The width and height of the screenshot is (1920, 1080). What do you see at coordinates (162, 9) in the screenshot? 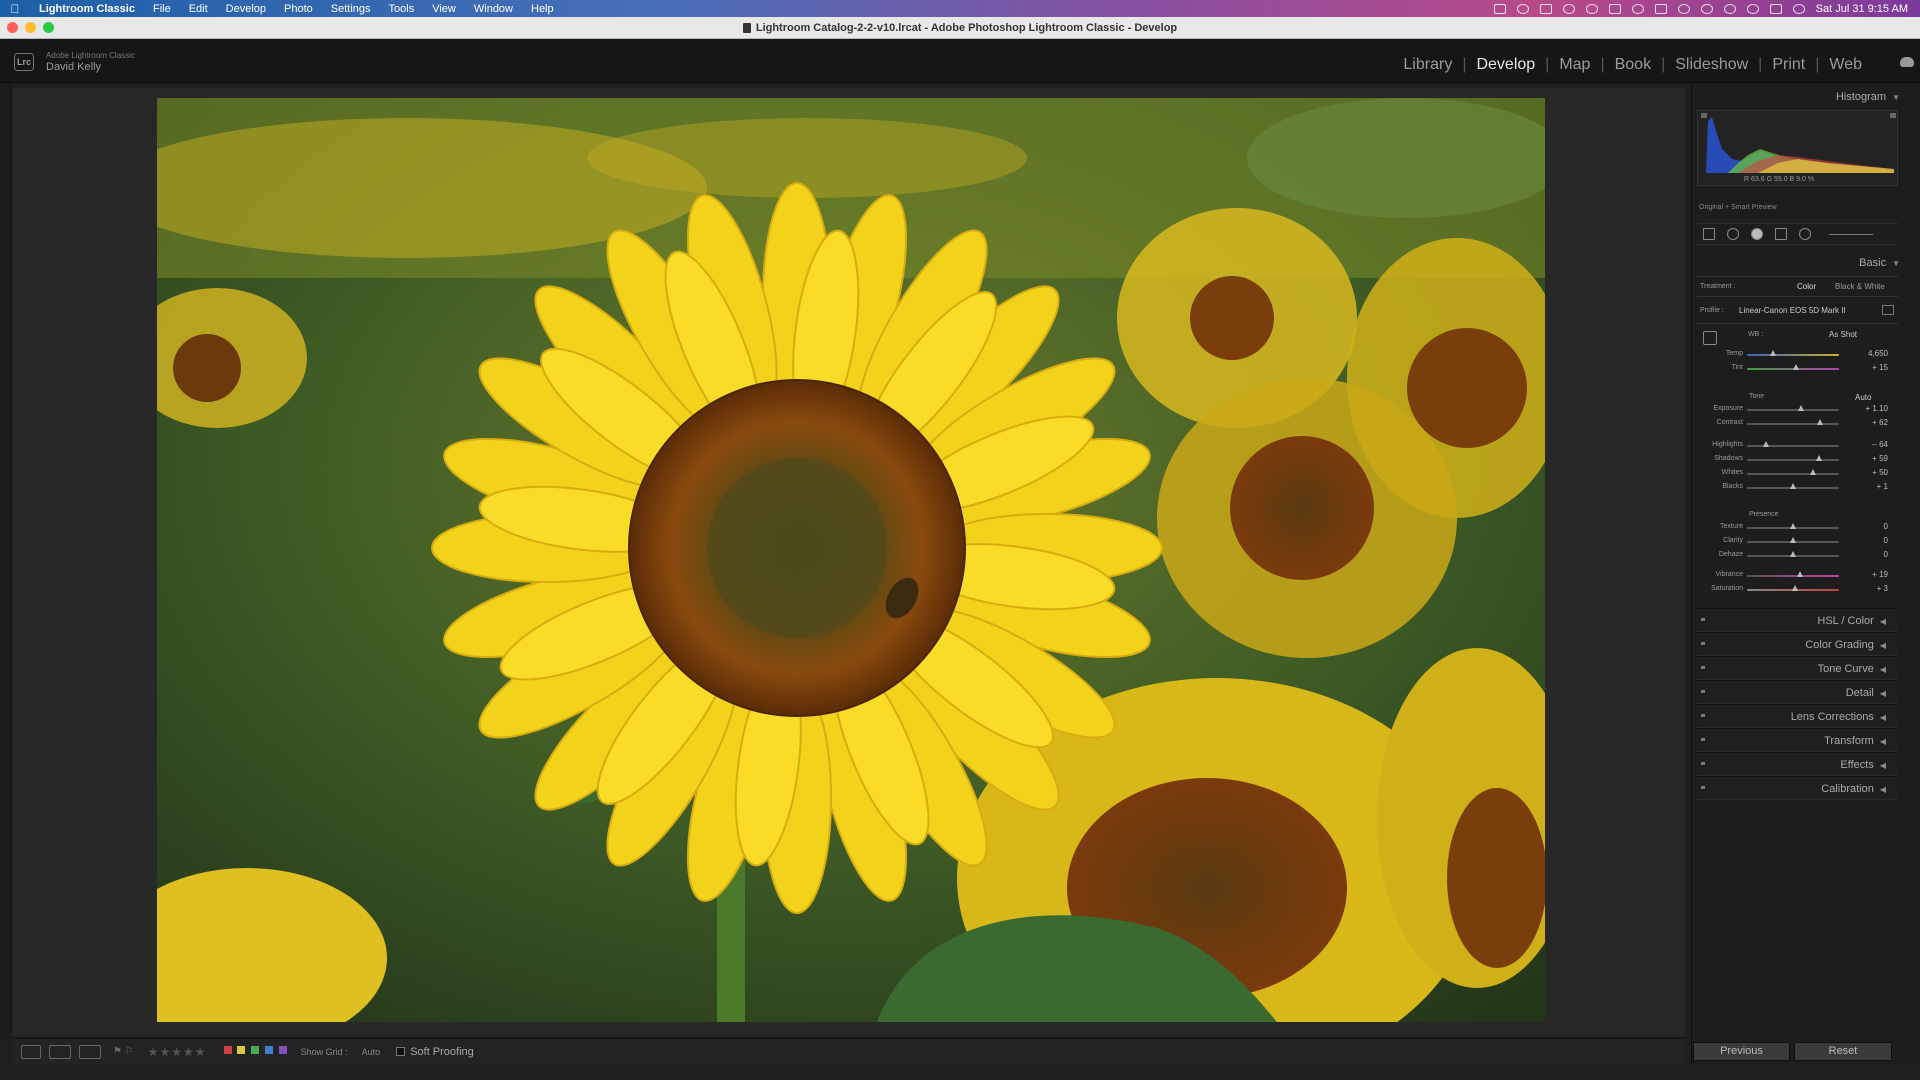
I see `menu-file: File` at bounding box center [162, 9].